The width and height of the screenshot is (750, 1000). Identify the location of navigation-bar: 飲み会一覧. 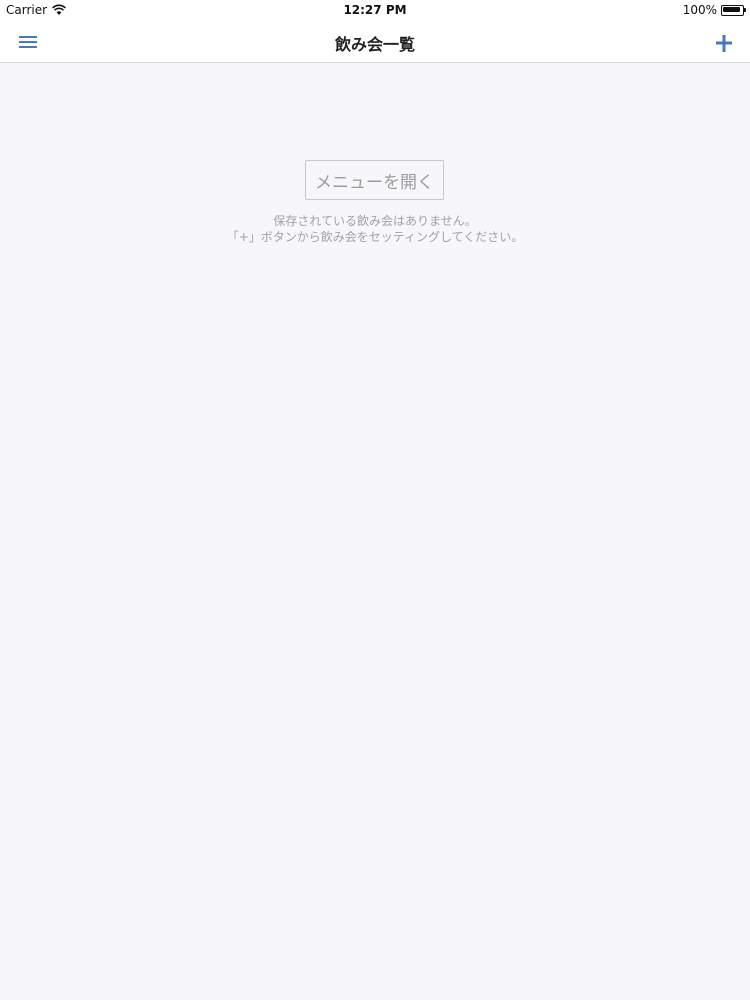
(375, 41).